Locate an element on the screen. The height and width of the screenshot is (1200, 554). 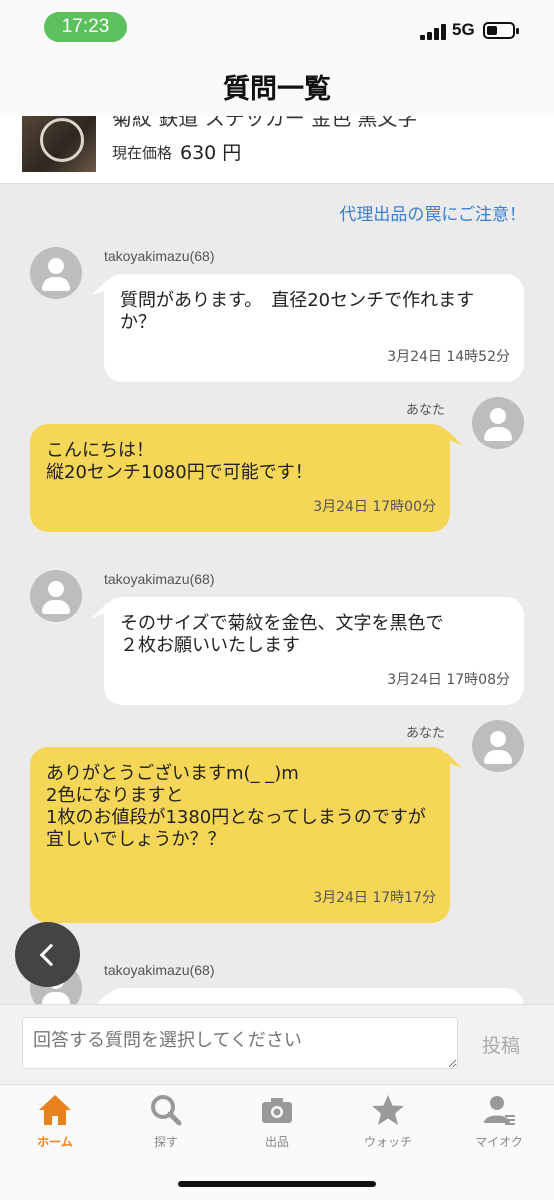
message-time: 3月24日 17時17分 is located at coordinates (374, 898).